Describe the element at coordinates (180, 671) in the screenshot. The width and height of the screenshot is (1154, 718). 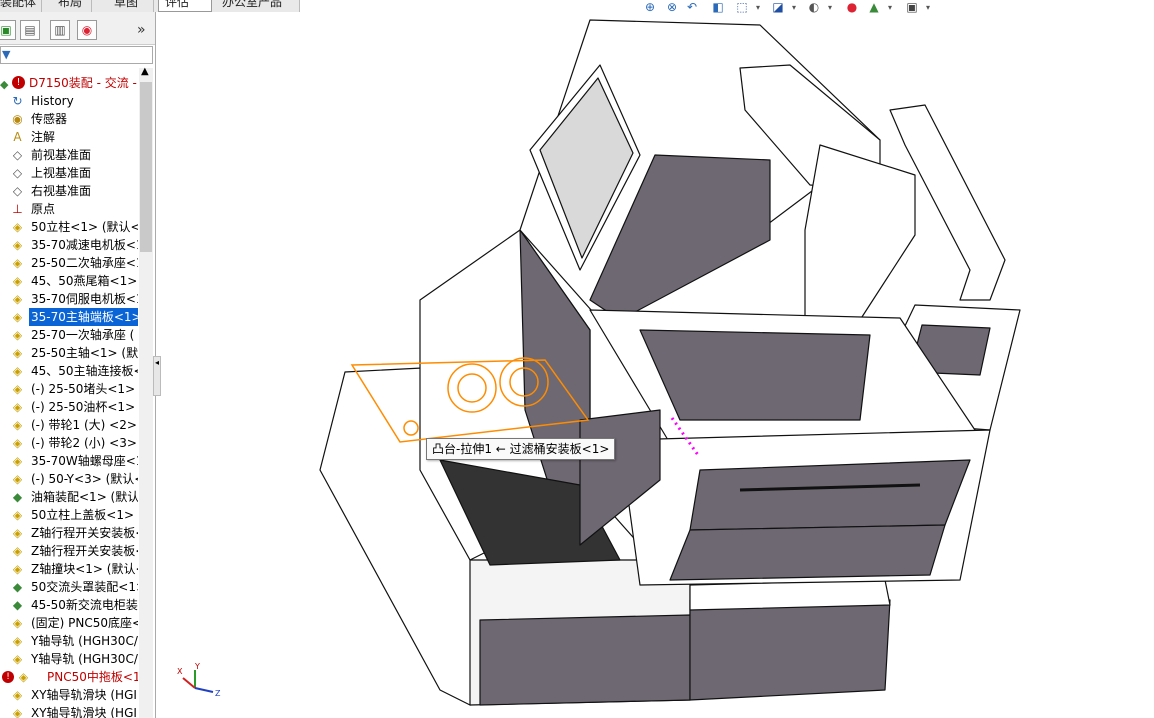
I see `triad-x-label: X` at that location.